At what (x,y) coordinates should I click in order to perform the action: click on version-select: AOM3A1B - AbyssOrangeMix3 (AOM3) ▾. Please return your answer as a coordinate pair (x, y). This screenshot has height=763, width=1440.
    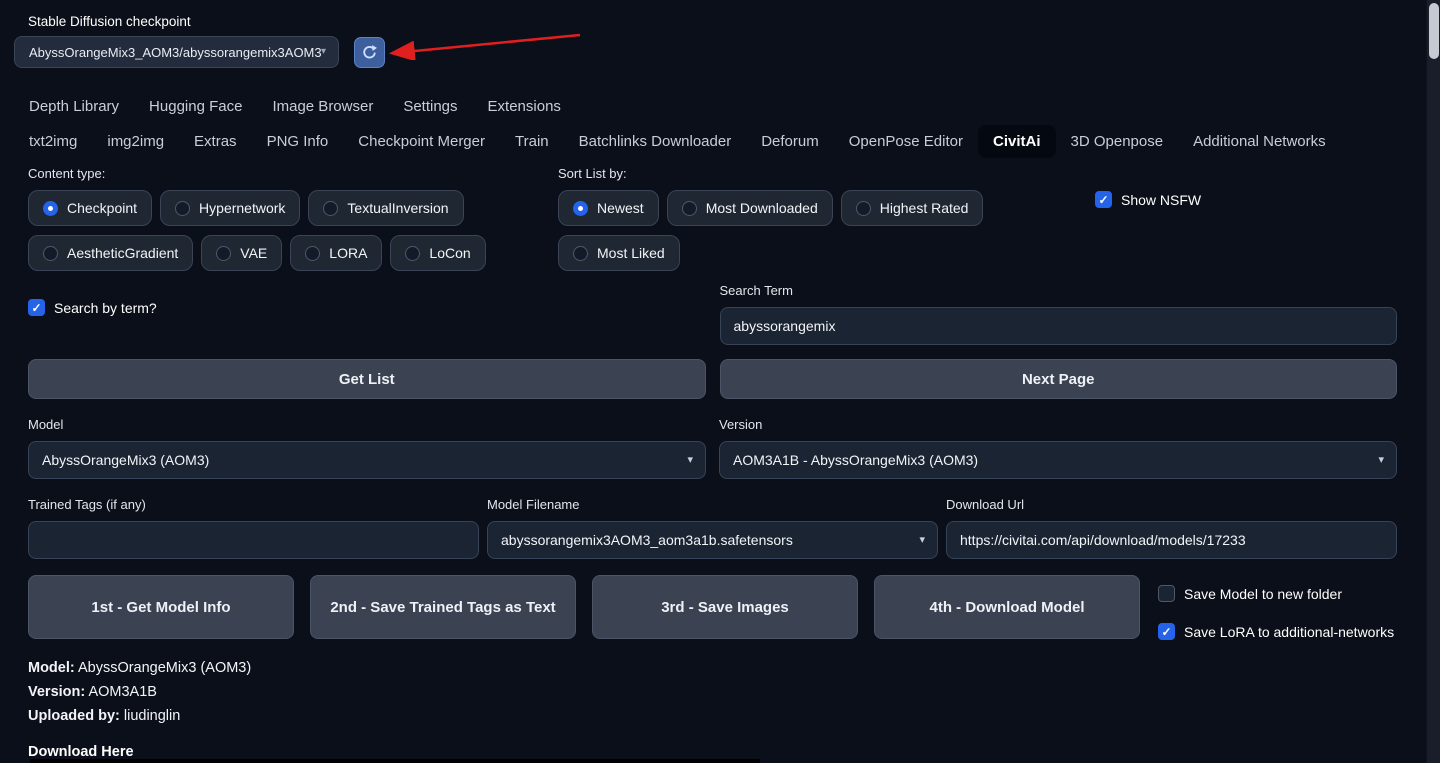
    Looking at the image, I should click on (1058, 460).